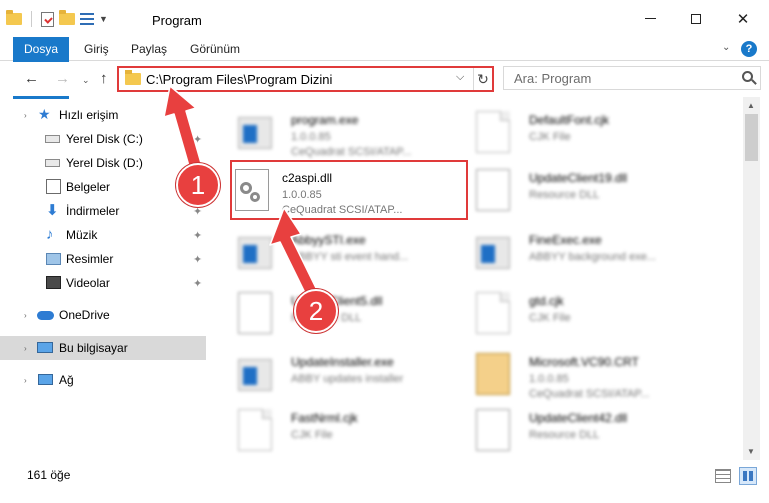 This screenshot has width=769, height=503. Describe the element at coordinates (62, 78) in the screenshot. I see `forward-arrow-icon: →` at that location.